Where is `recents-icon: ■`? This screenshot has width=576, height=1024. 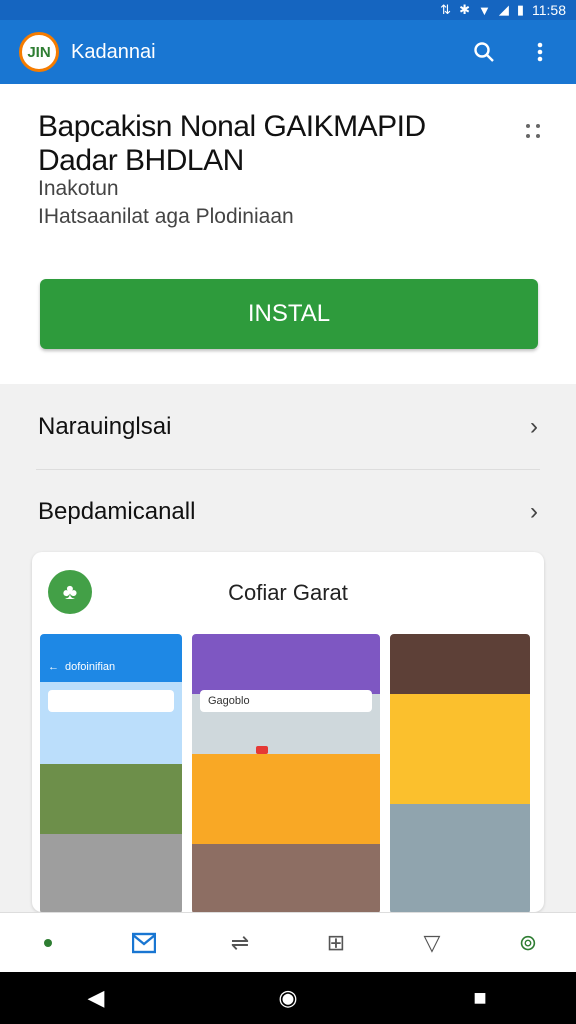 recents-icon: ■ is located at coordinates (480, 998).